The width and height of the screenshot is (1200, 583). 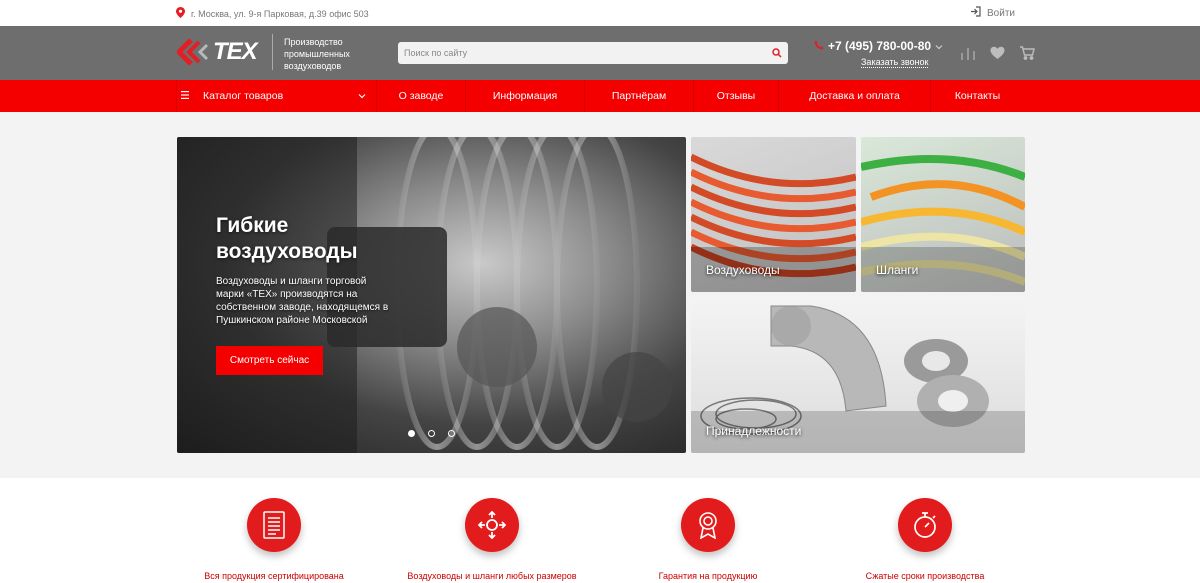 What do you see at coordinates (819, 46) in the screenshot?
I see `phone-icon` at bounding box center [819, 46].